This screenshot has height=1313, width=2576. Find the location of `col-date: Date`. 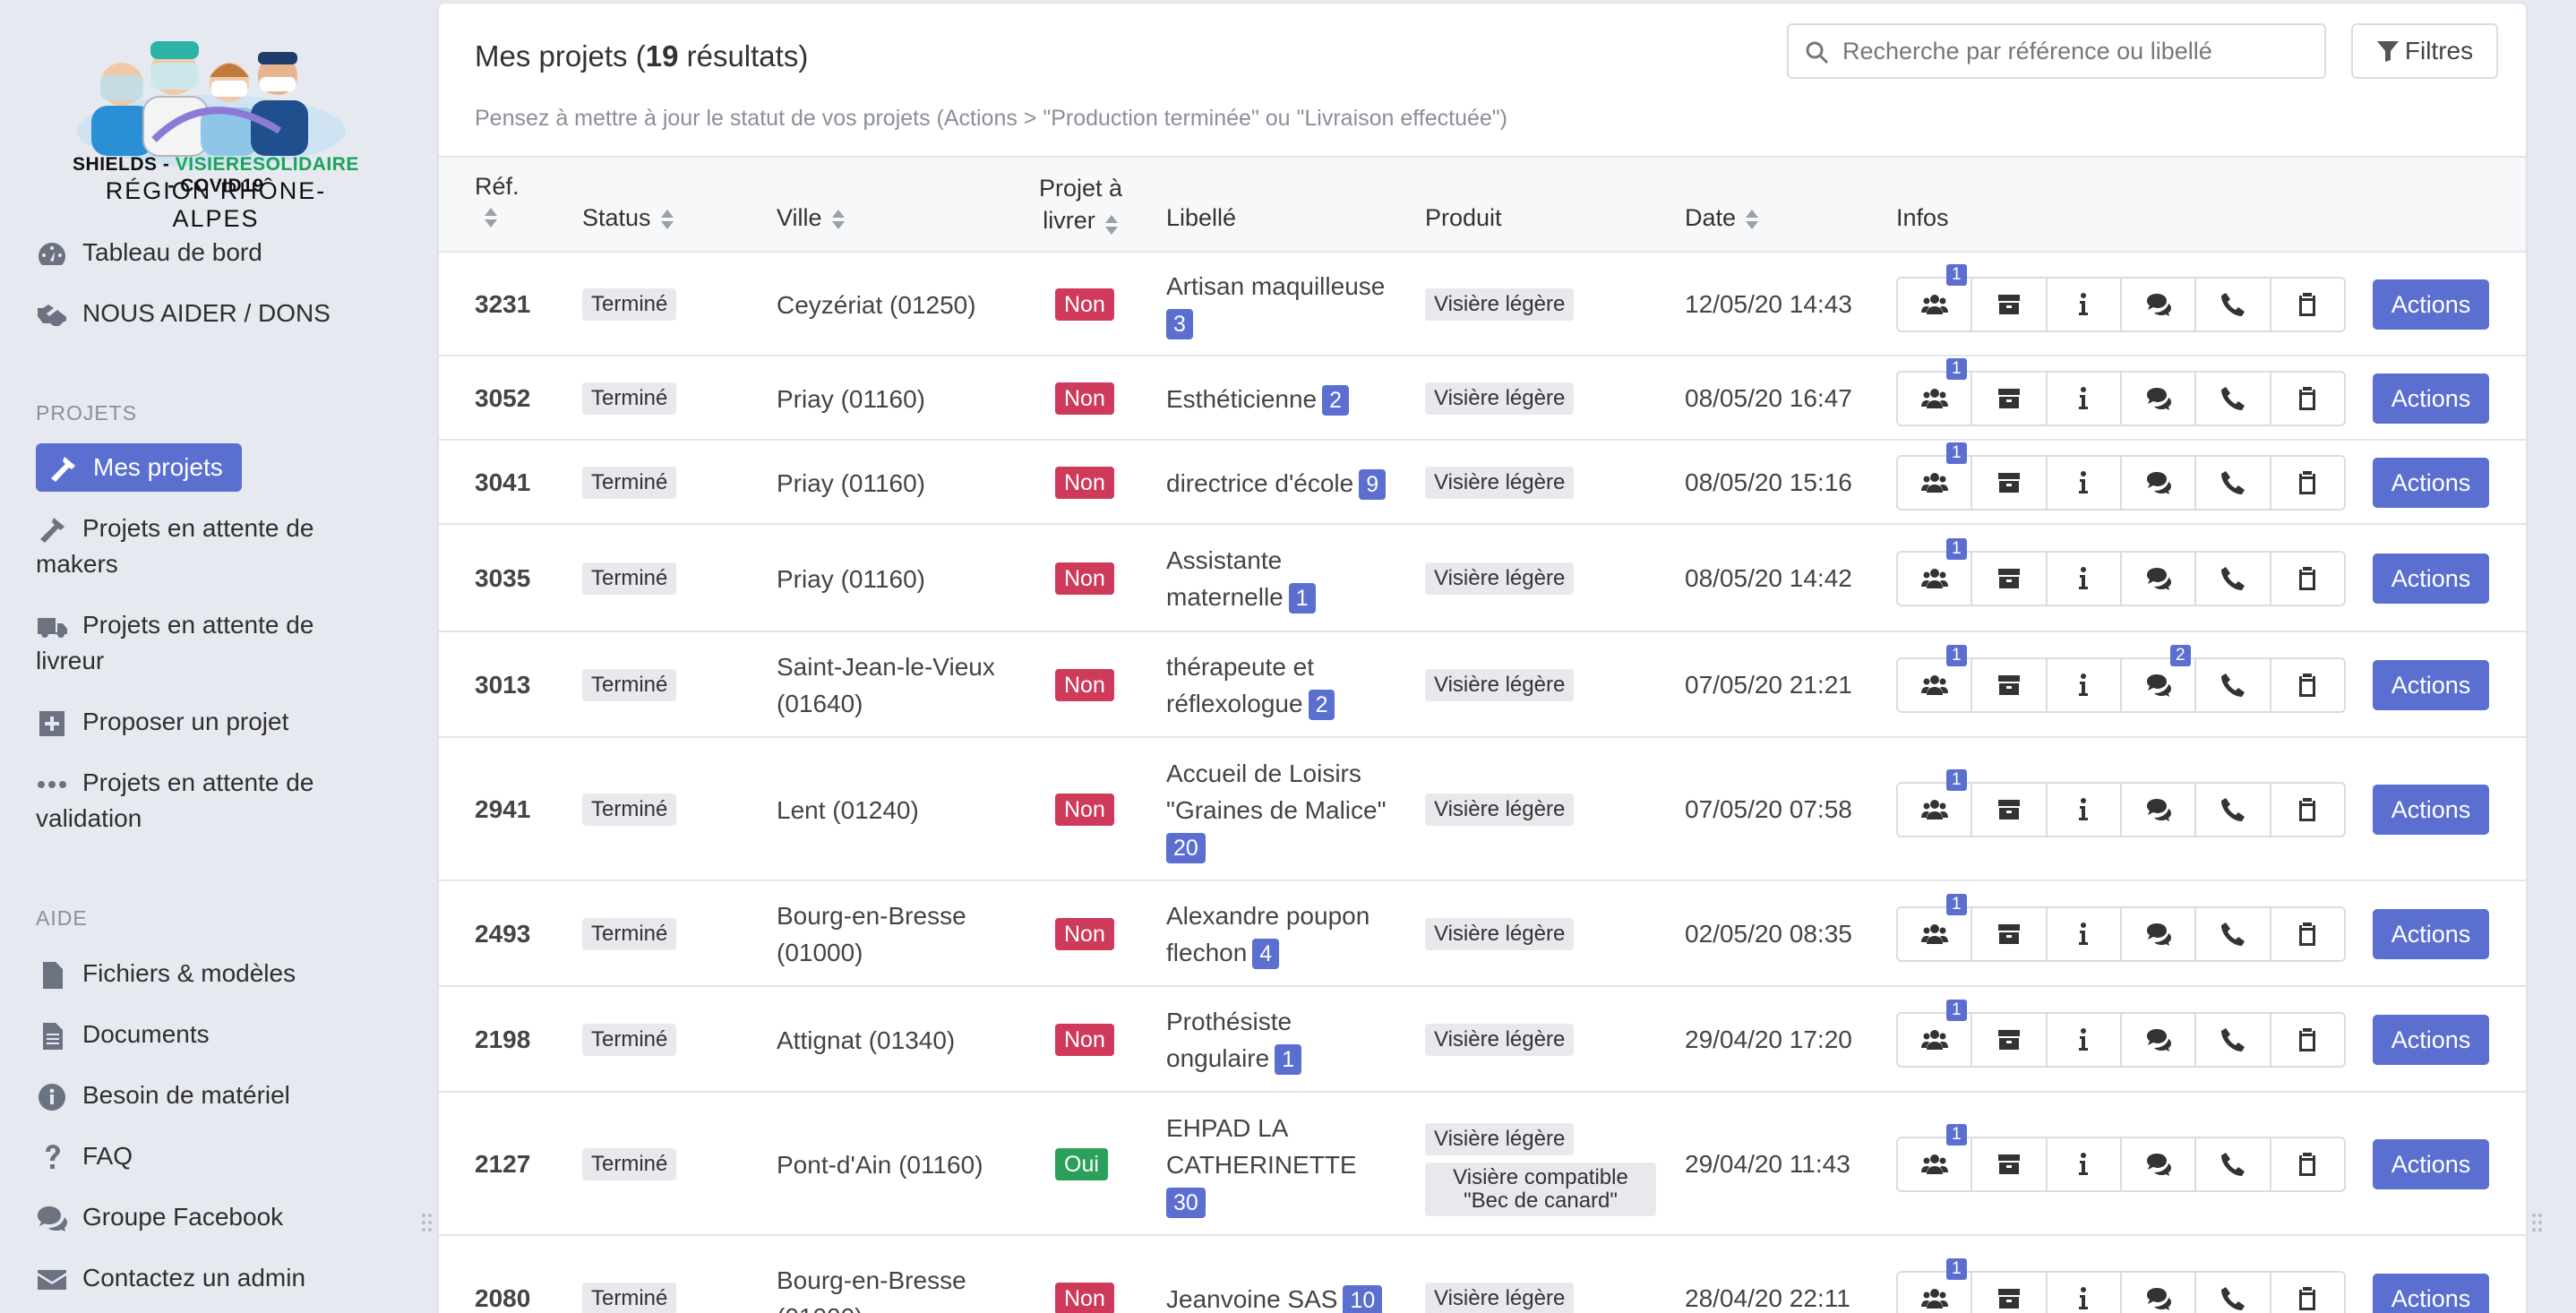

col-date: Date is located at coordinates (1722, 218).